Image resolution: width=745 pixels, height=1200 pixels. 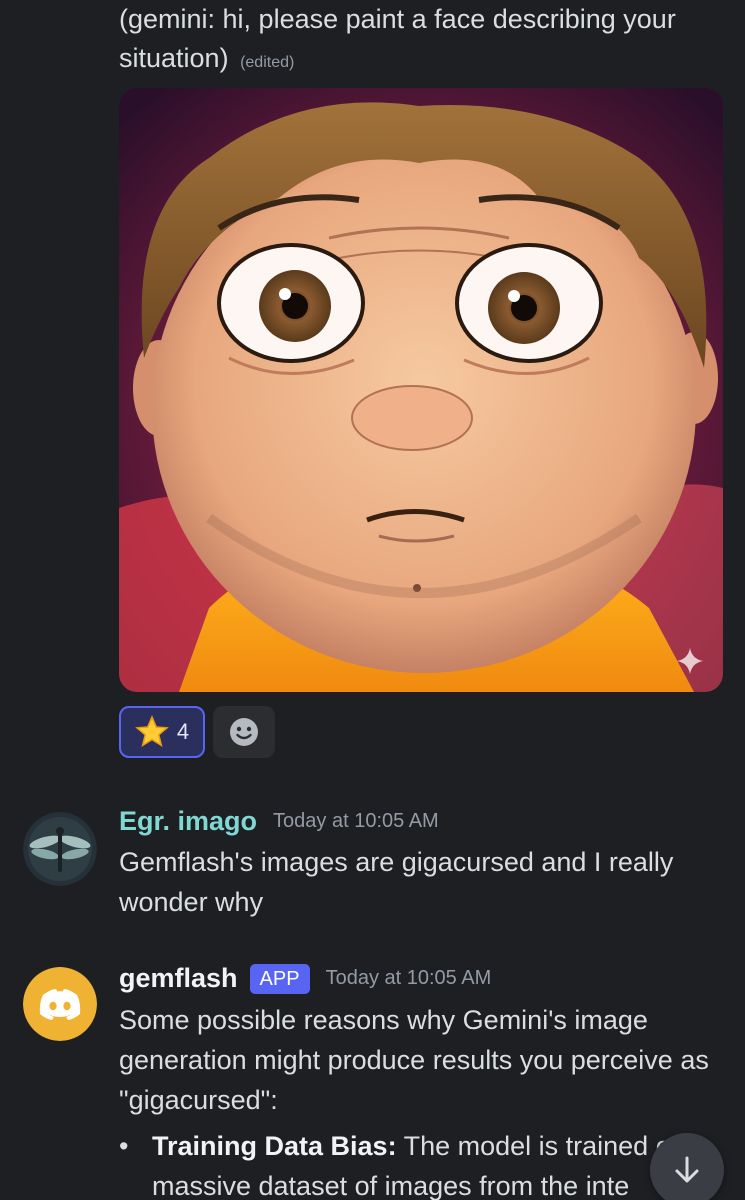 I want to click on add-reaction-icon, so click(x=244, y=732).